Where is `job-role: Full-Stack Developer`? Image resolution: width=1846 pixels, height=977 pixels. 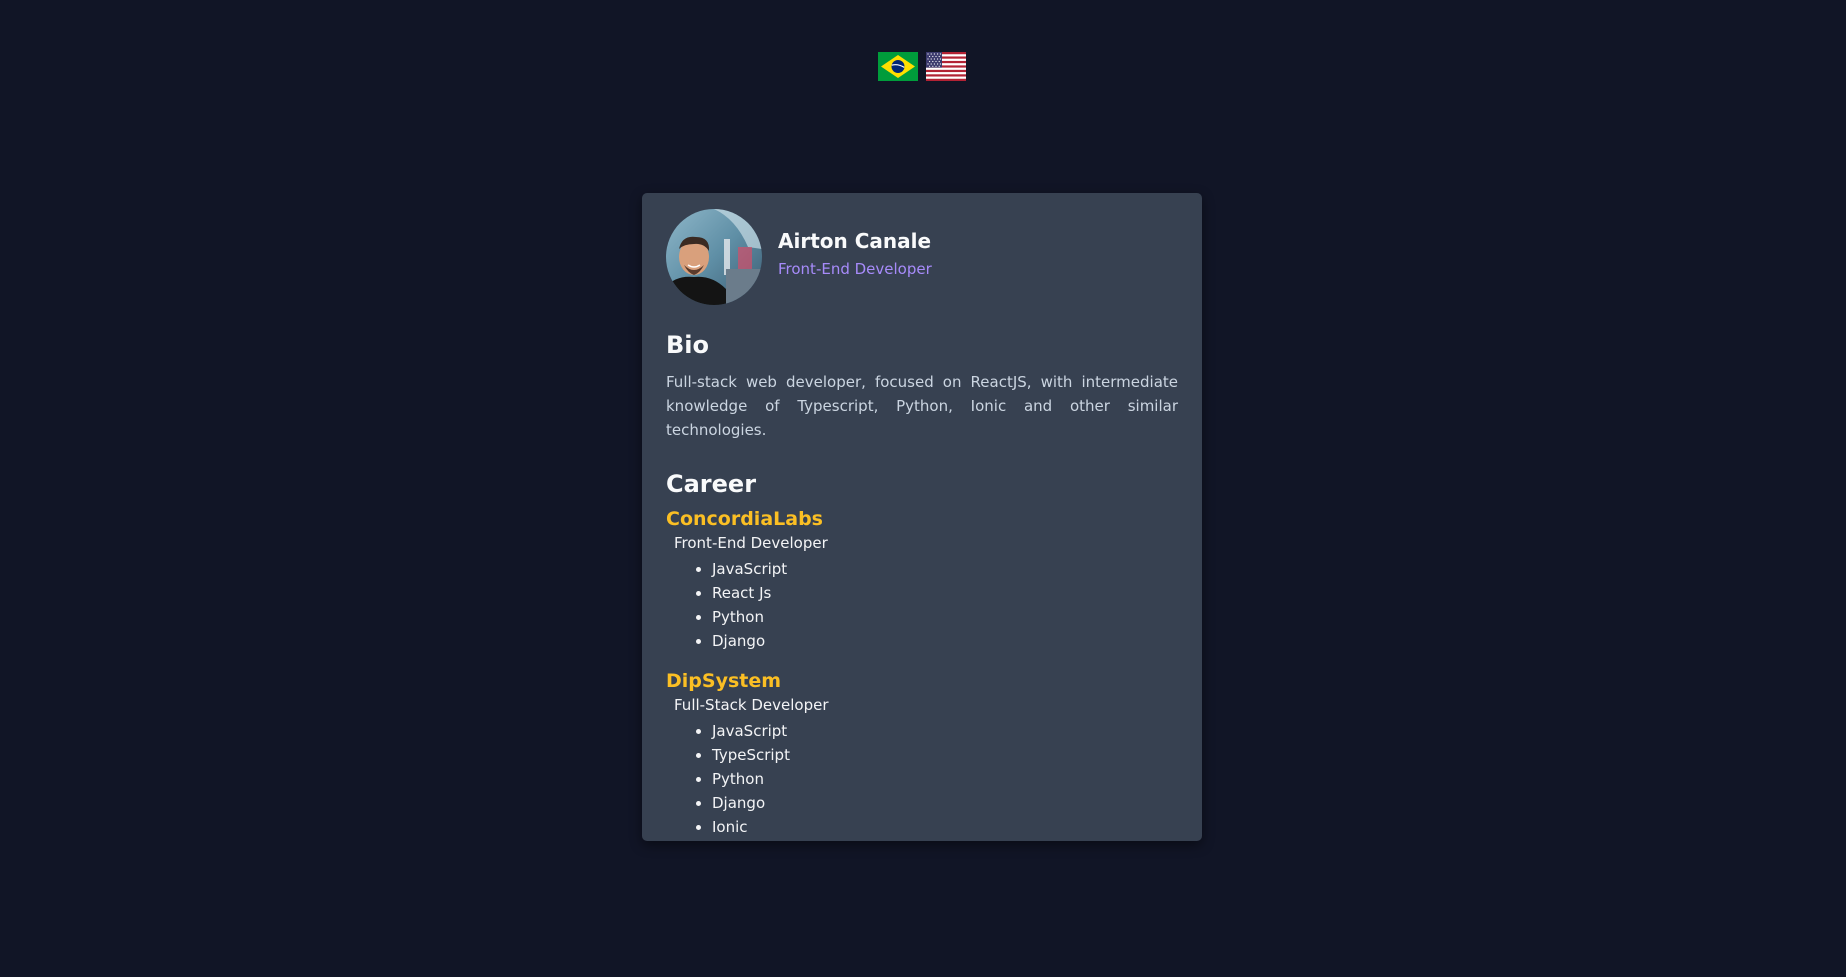
job-role: Full-Stack Developer is located at coordinates (751, 705).